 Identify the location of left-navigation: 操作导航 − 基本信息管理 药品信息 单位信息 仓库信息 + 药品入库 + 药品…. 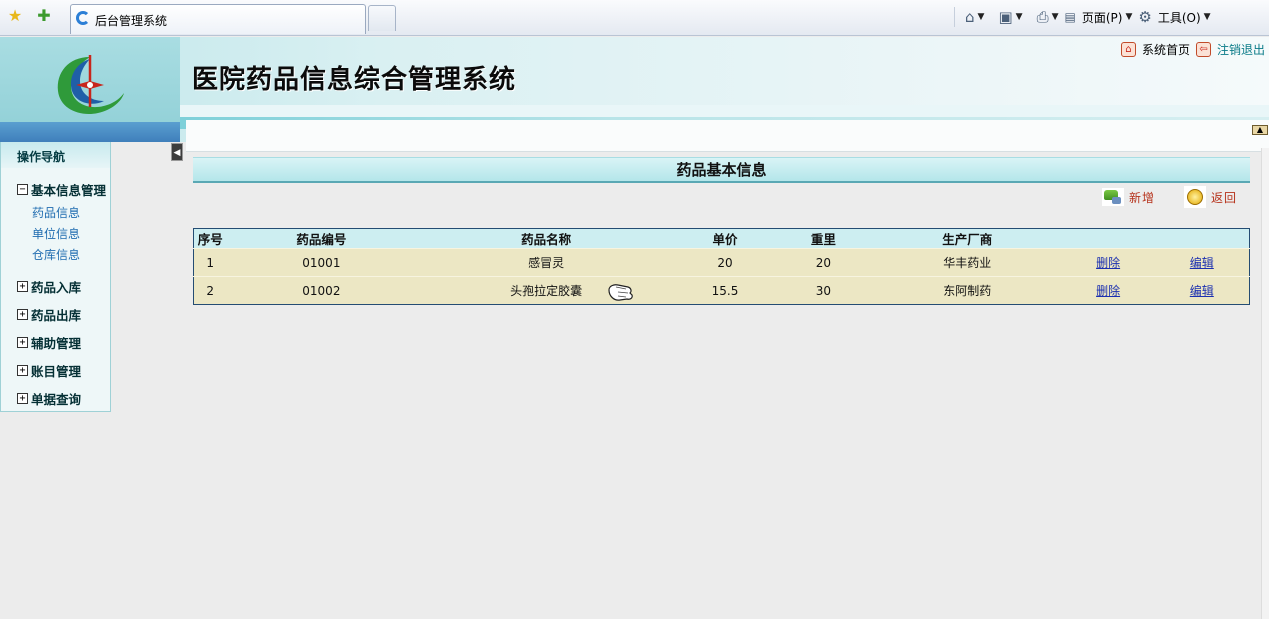
(55, 277).